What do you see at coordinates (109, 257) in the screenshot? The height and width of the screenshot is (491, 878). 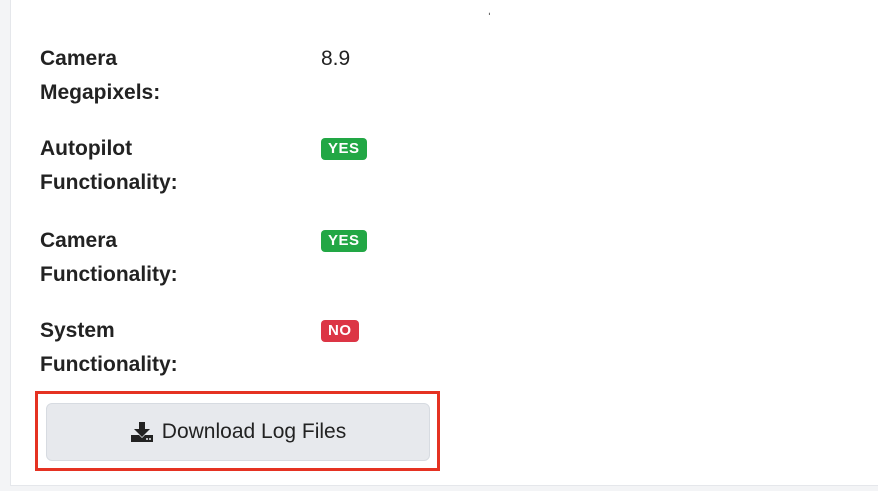 I see `info-label: Camera Functionality:` at bounding box center [109, 257].